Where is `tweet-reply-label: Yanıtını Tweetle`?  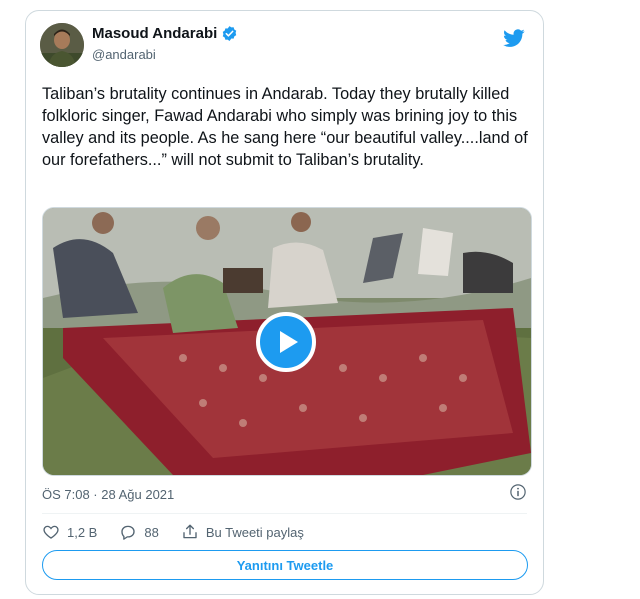 tweet-reply-label: Yanıtını Tweetle is located at coordinates (285, 565).